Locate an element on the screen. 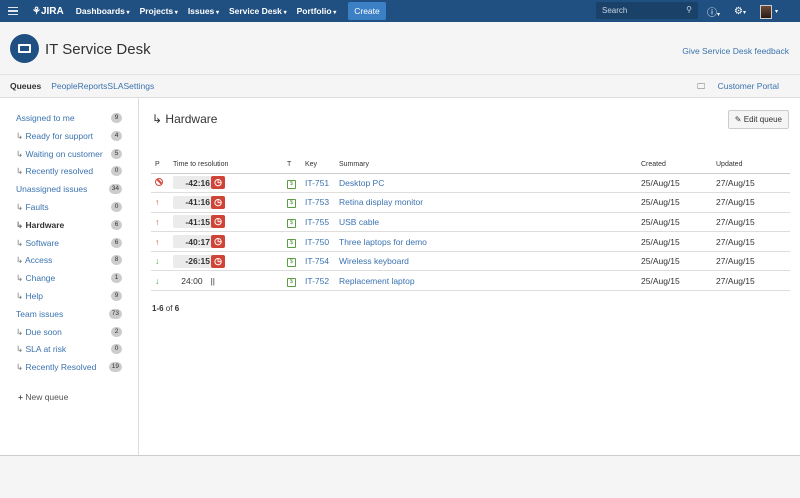 This screenshot has height=498, width=800. queue-count-badge: 6 is located at coordinates (116, 224).